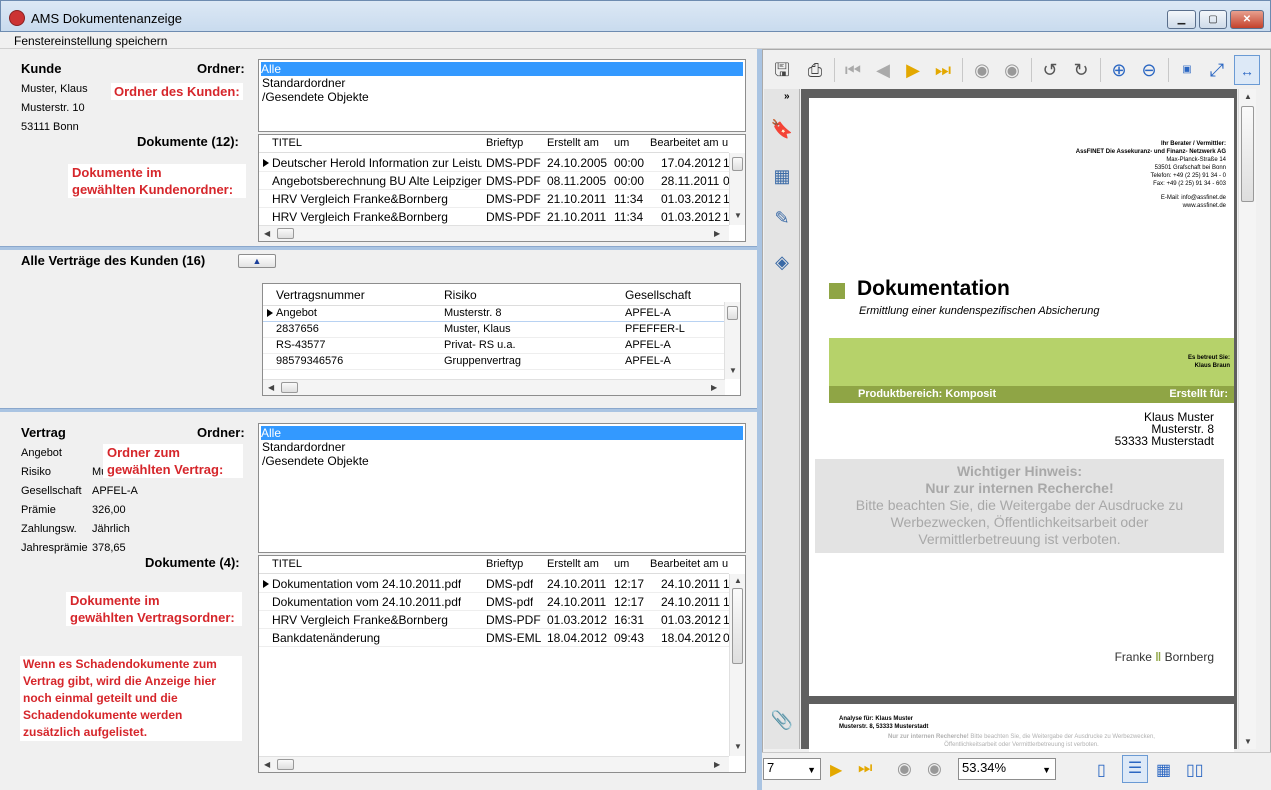 The width and height of the screenshot is (1271, 790). Describe the element at coordinates (853, 70) in the screenshot. I see `first-page-icon: ⏮` at that location.